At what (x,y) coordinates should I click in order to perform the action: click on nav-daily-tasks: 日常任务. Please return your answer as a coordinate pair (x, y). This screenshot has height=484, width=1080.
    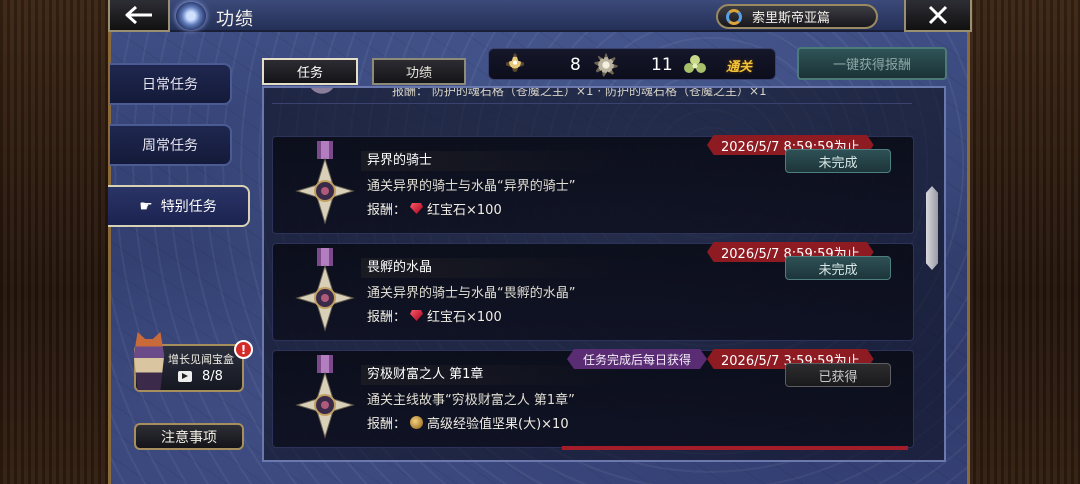
    Looking at the image, I should click on (171, 84).